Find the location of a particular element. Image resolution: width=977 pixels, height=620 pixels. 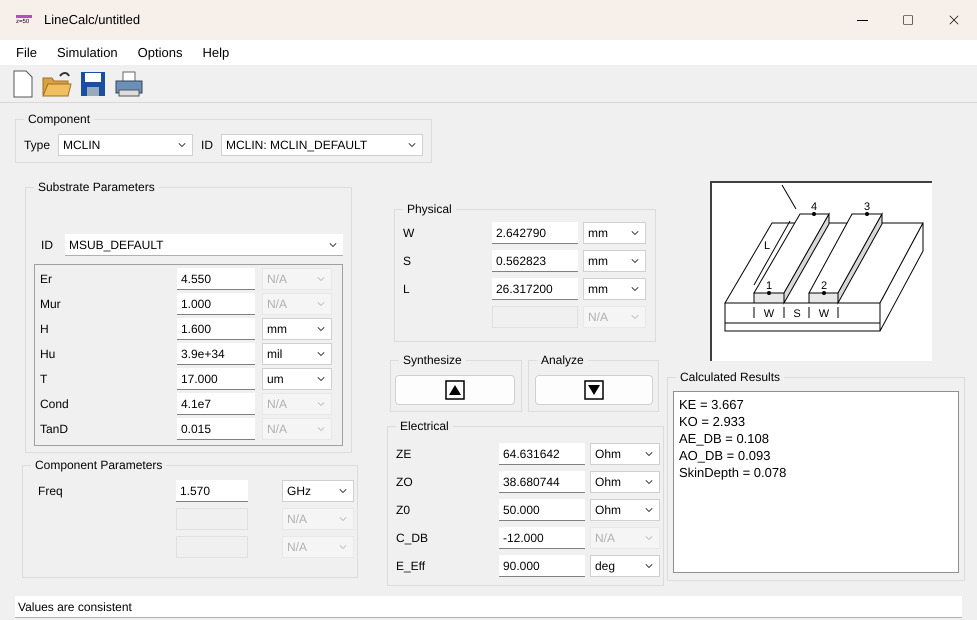

type-dropdown: MCLIN is located at coordinates (126, 145).